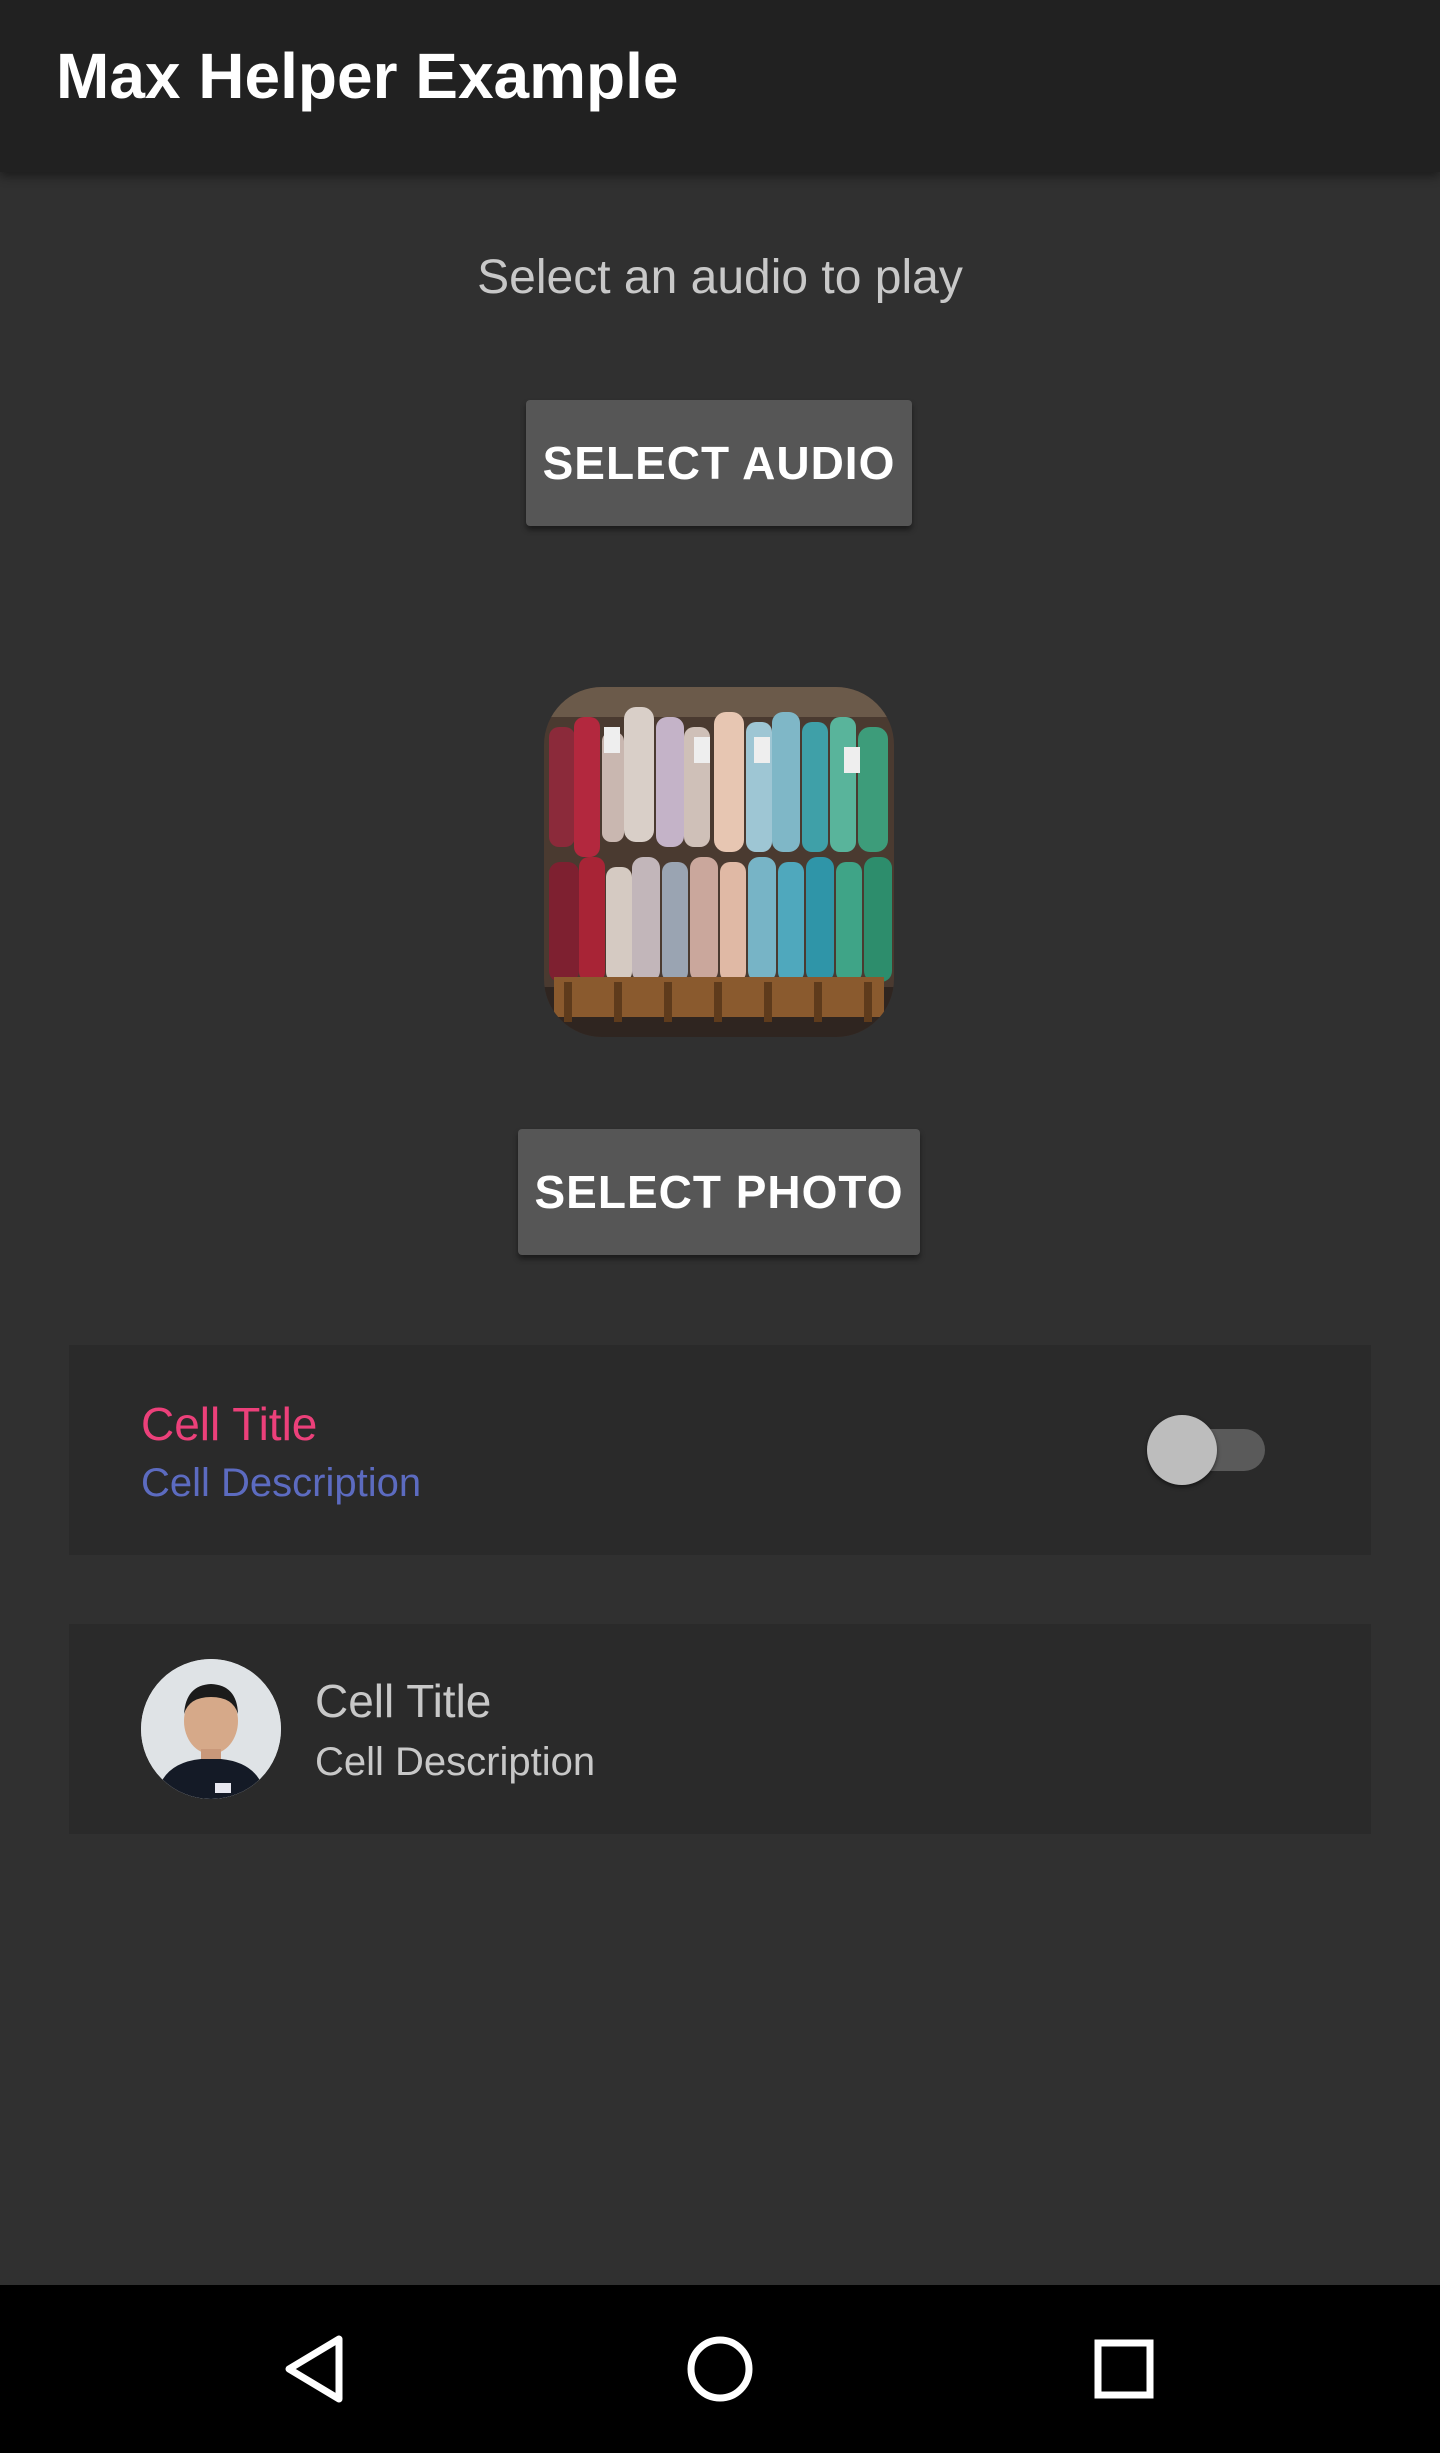  I want to click on system-nav-bar, so click(720, 2369).